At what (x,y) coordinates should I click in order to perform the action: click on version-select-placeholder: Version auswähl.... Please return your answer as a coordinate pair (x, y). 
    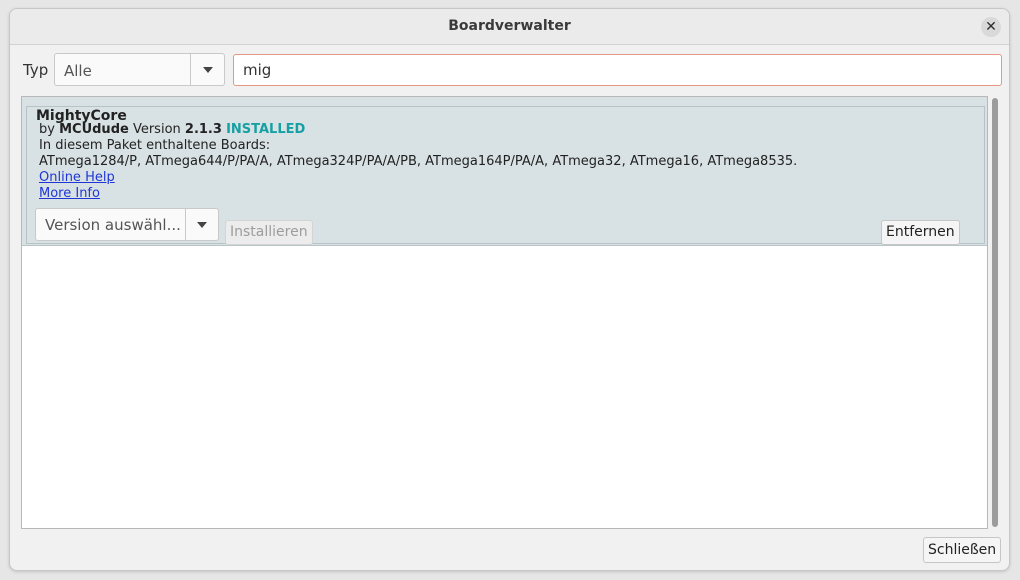
    Looking at the image, I should click on (113, 225).